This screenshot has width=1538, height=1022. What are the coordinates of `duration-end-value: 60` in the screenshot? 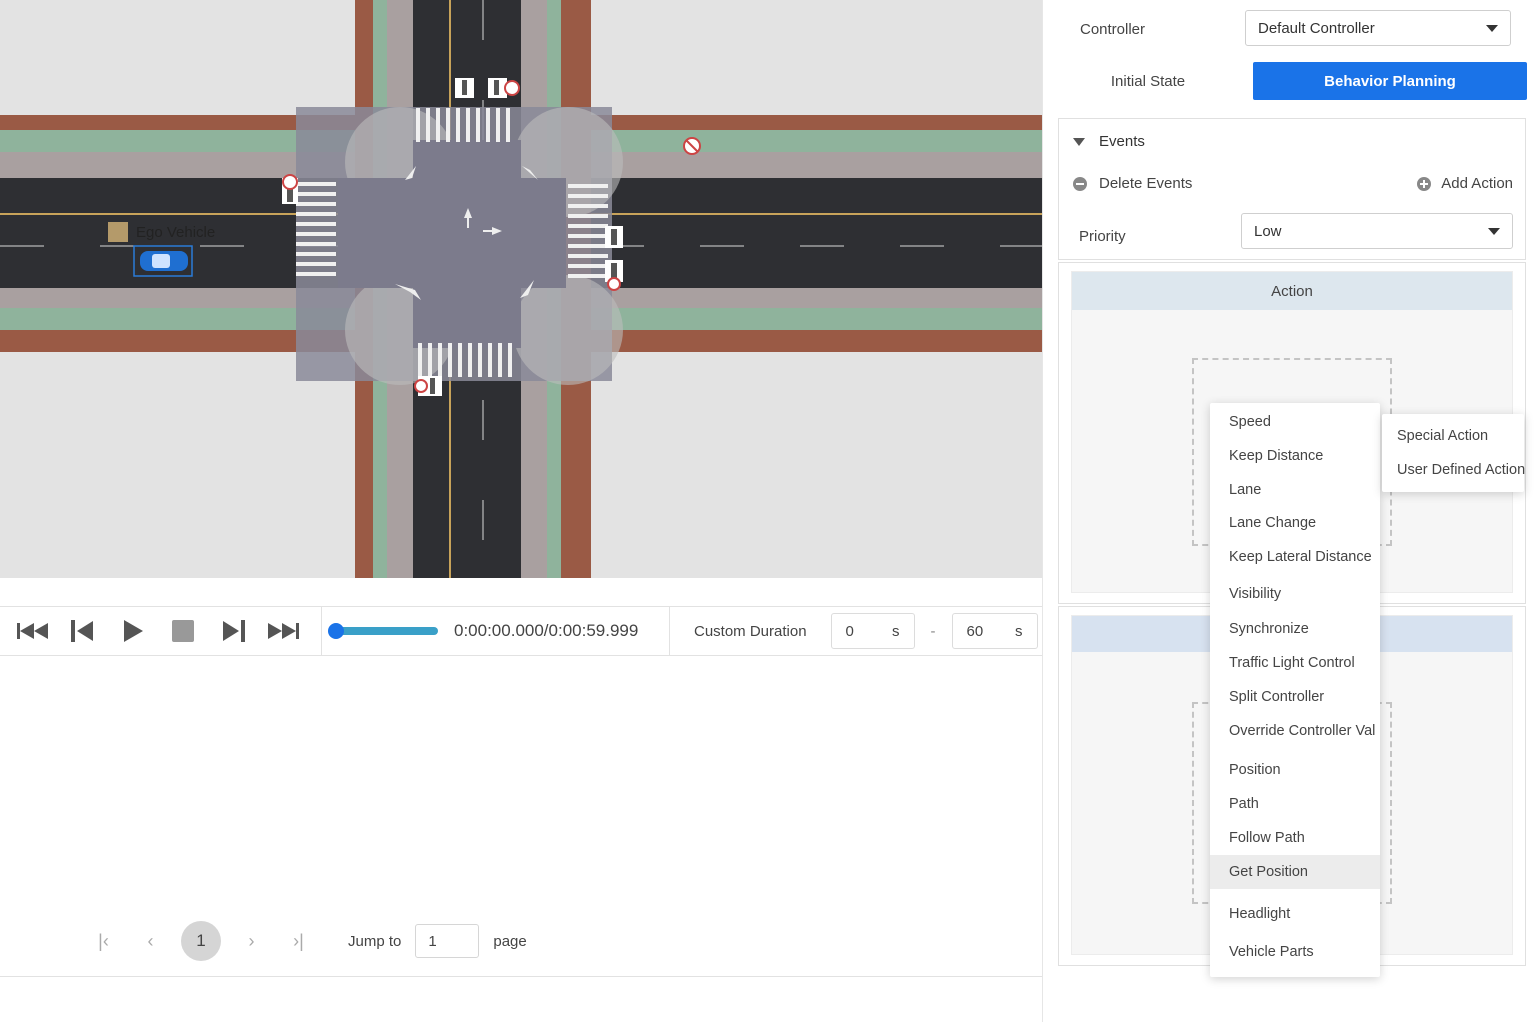 It's located at (975, 631).